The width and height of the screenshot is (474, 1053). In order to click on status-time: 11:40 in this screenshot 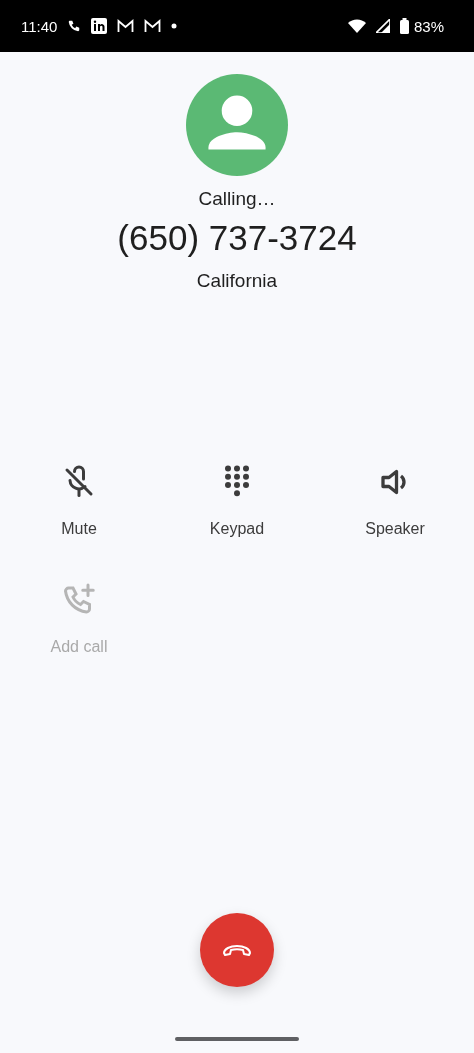, I will do `click(39, 26)`.